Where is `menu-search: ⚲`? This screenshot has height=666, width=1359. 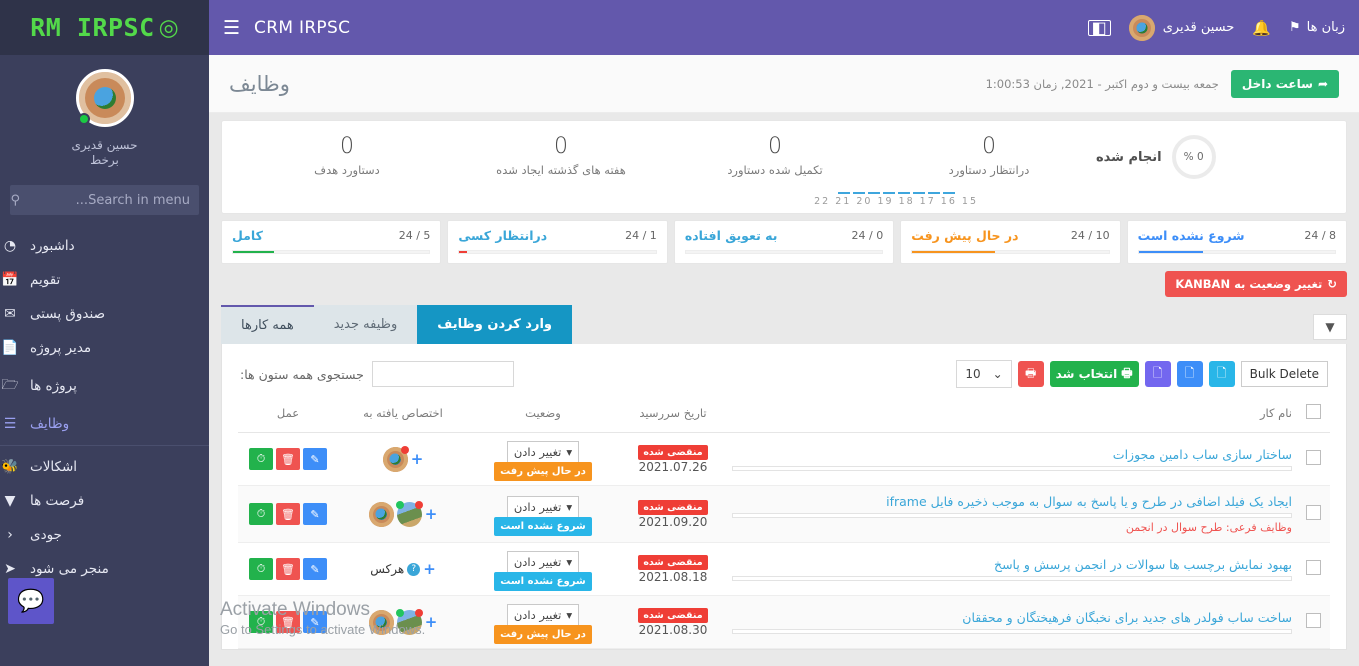 menu-search: ⚲ is located at coordinates (104, 200).